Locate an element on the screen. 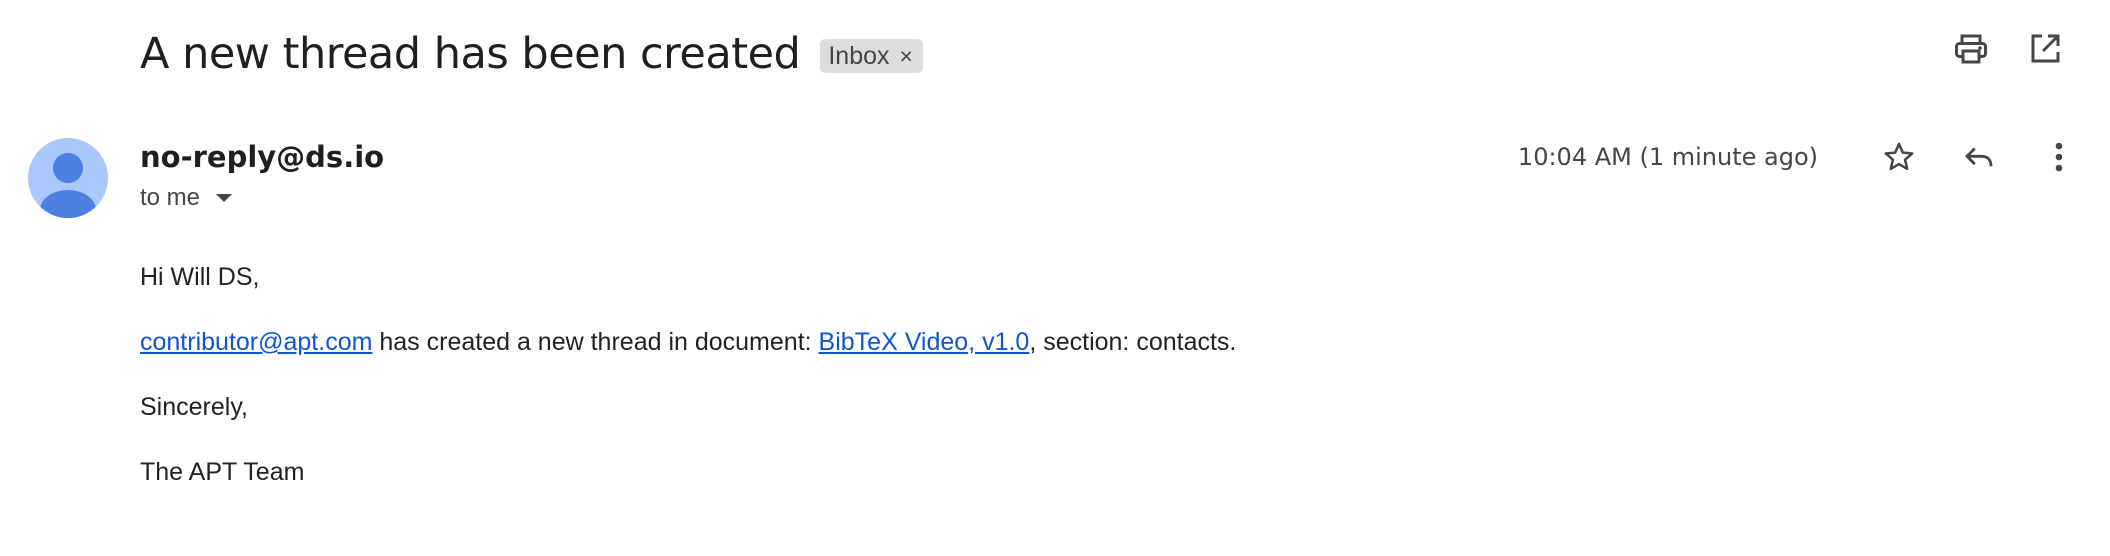 This screenshot has width=2110, height=556. thread-actions is located at coordinates (2008, 49).